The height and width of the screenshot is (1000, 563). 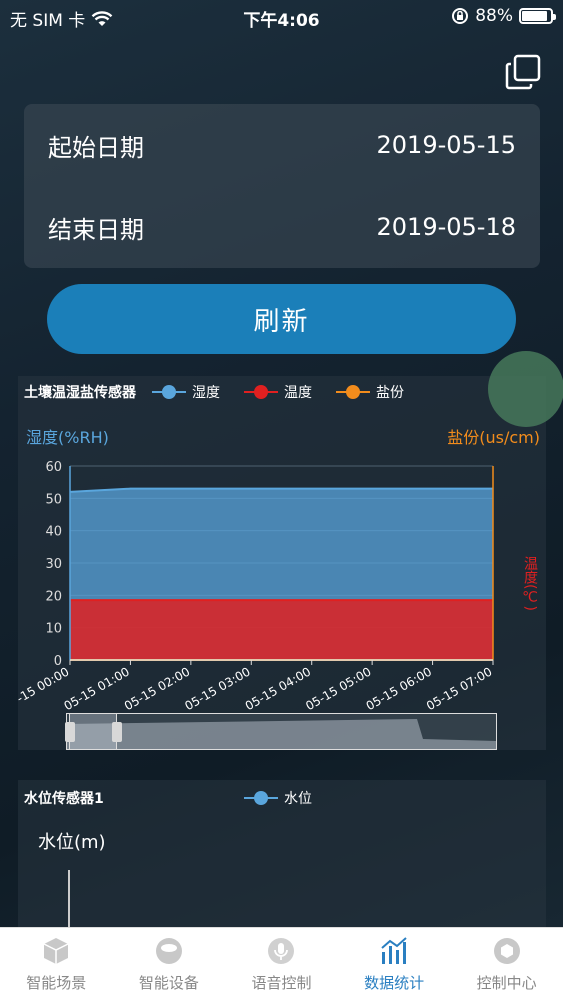 What do you see at coordinates (282, 227) in the screenshot?
I see `end-date-row: 结束日期 2019-05-18` at bounding box center [282, 227].